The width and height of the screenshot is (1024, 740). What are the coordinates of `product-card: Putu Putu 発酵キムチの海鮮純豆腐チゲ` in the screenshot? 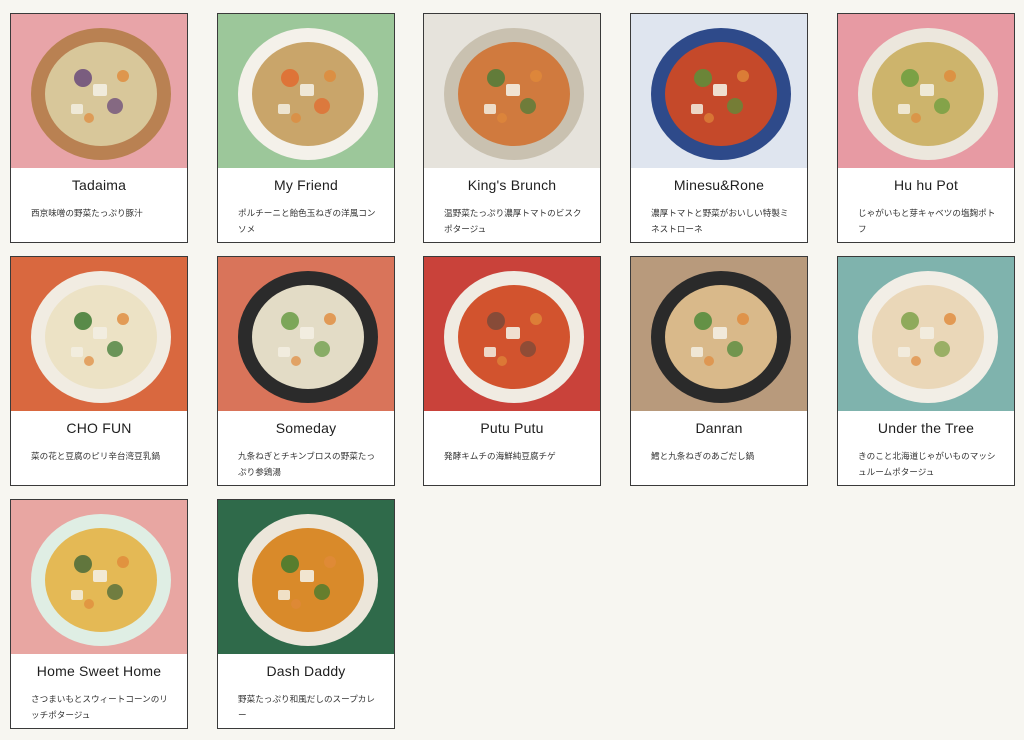 It's located at (512, 371).